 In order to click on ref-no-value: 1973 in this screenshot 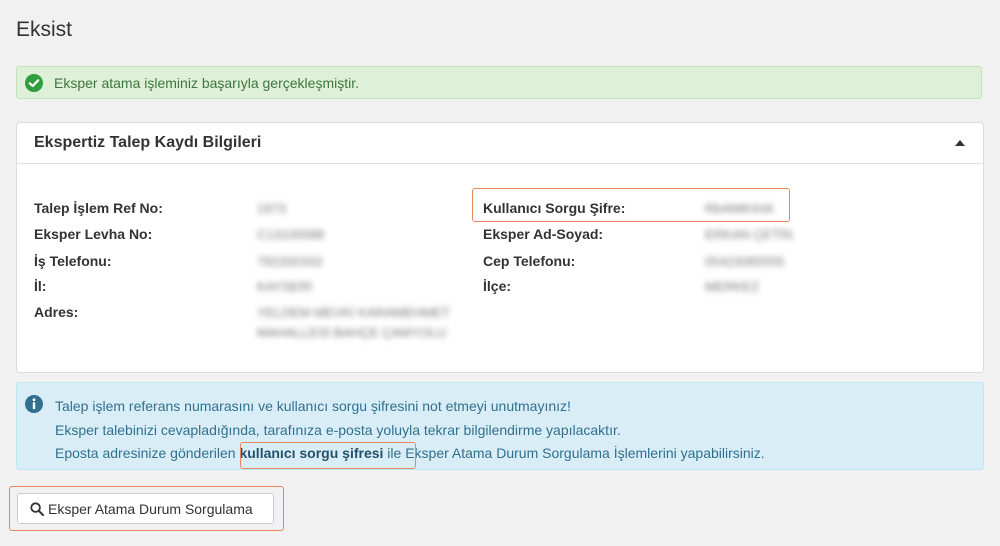, I will do `click(271, 208)`.